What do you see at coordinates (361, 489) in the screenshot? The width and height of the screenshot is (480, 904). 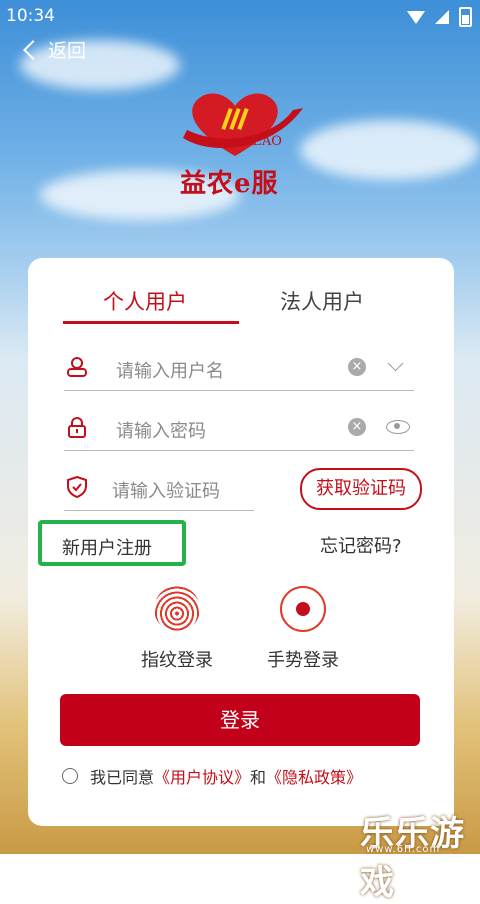 I see `get-code-button: 获取验证码` at bounding box center [361, 489].